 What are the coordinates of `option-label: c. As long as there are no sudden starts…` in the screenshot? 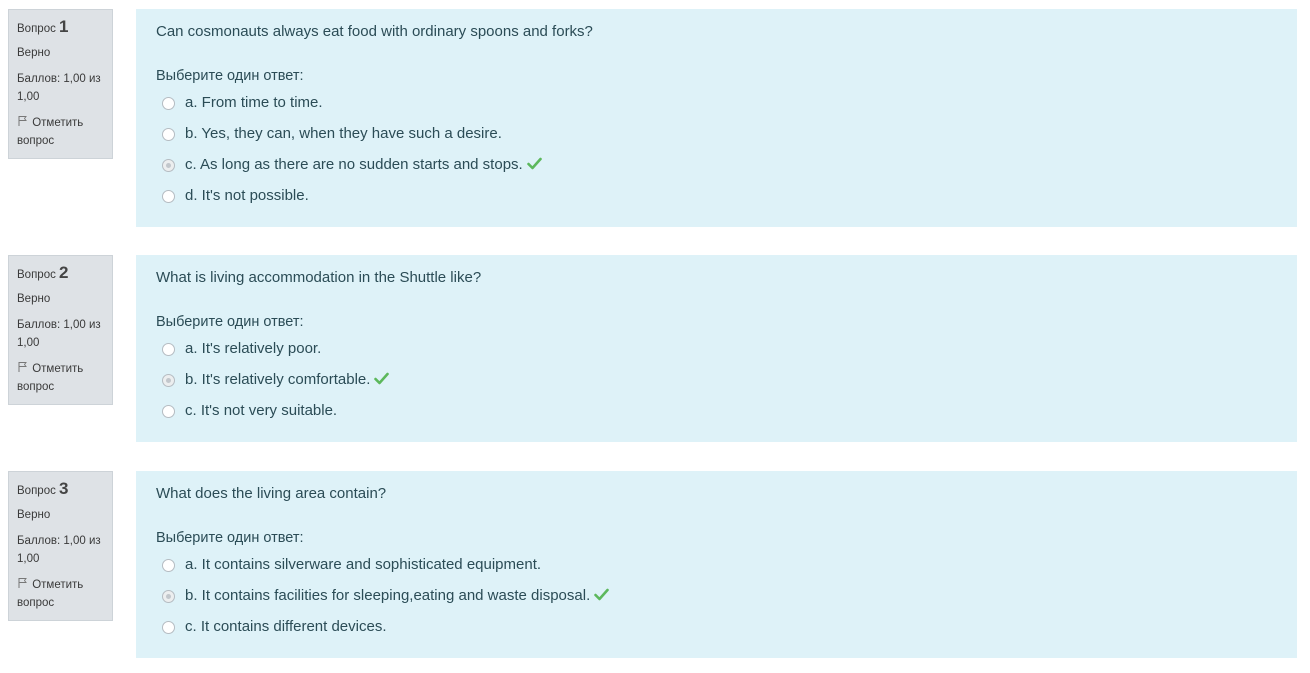 It's located at (354, 164).